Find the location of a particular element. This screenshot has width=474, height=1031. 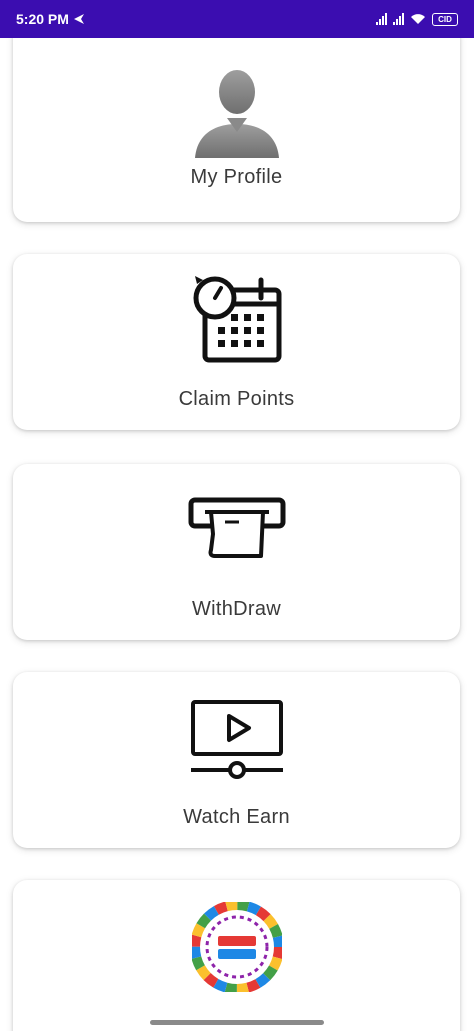

wifi-icon is located at coordinates (418, 19).